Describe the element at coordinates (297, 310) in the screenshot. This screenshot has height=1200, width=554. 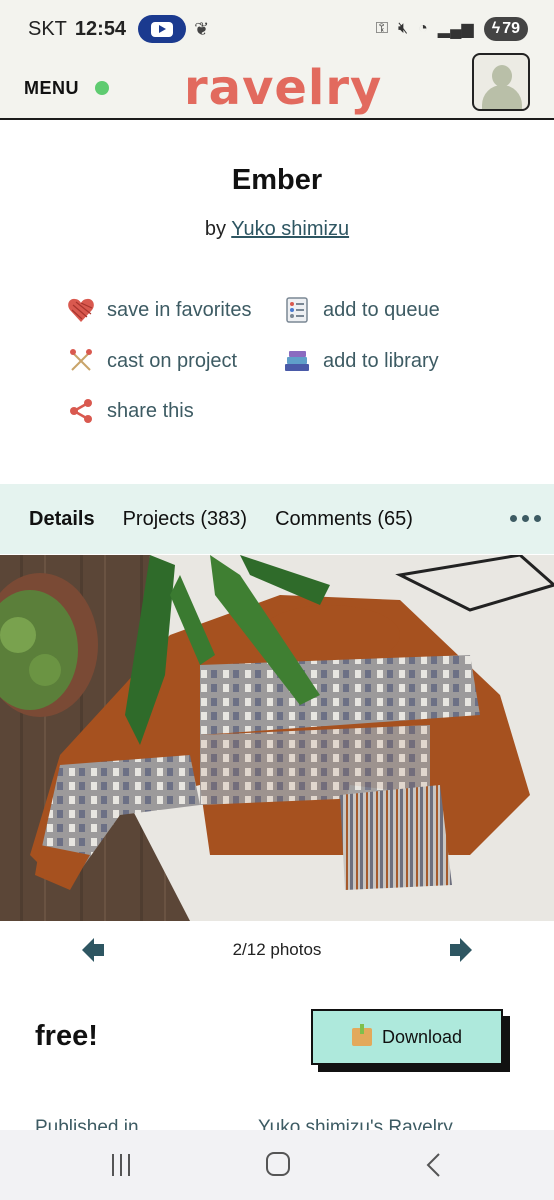
I see `queue-list-icon` at that location.